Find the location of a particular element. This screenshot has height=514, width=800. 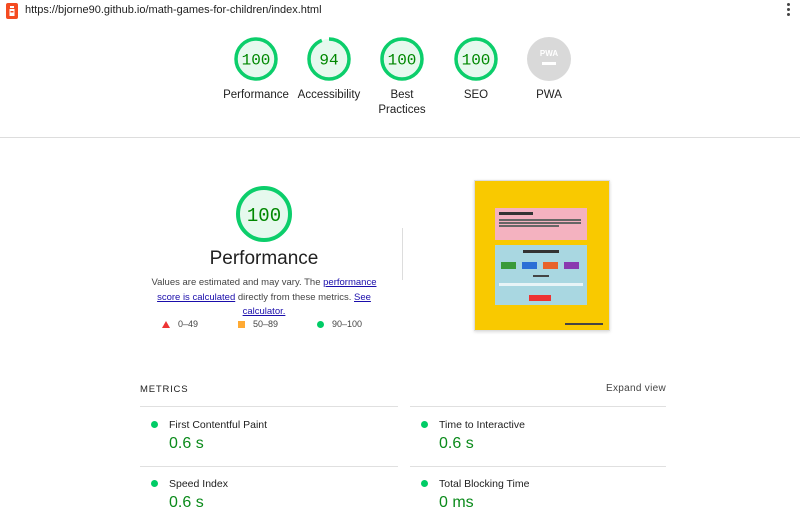

metric-name: Speed Index is located at coordinates (198, 484).